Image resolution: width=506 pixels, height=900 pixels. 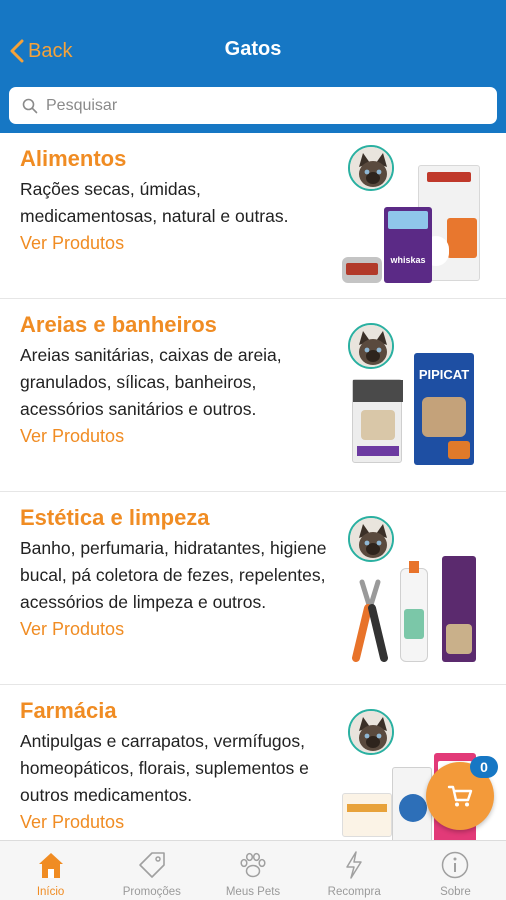 What do you see at coordinates (354, 865) in the screenshot?
I see `bolt-icon` at bounding box center [354, 865].